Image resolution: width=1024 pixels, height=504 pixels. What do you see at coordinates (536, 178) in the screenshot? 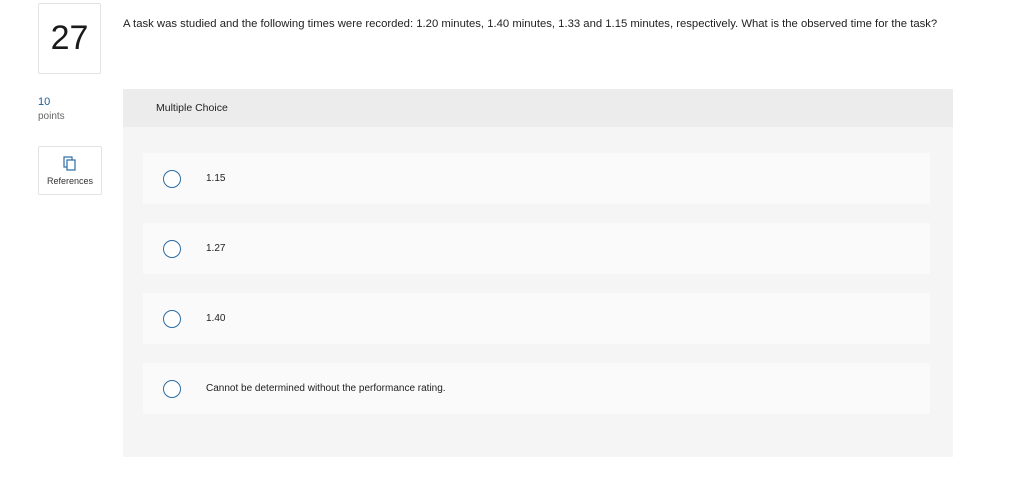
I see `answer-option: 1.15` at bounding box center [536, 178].